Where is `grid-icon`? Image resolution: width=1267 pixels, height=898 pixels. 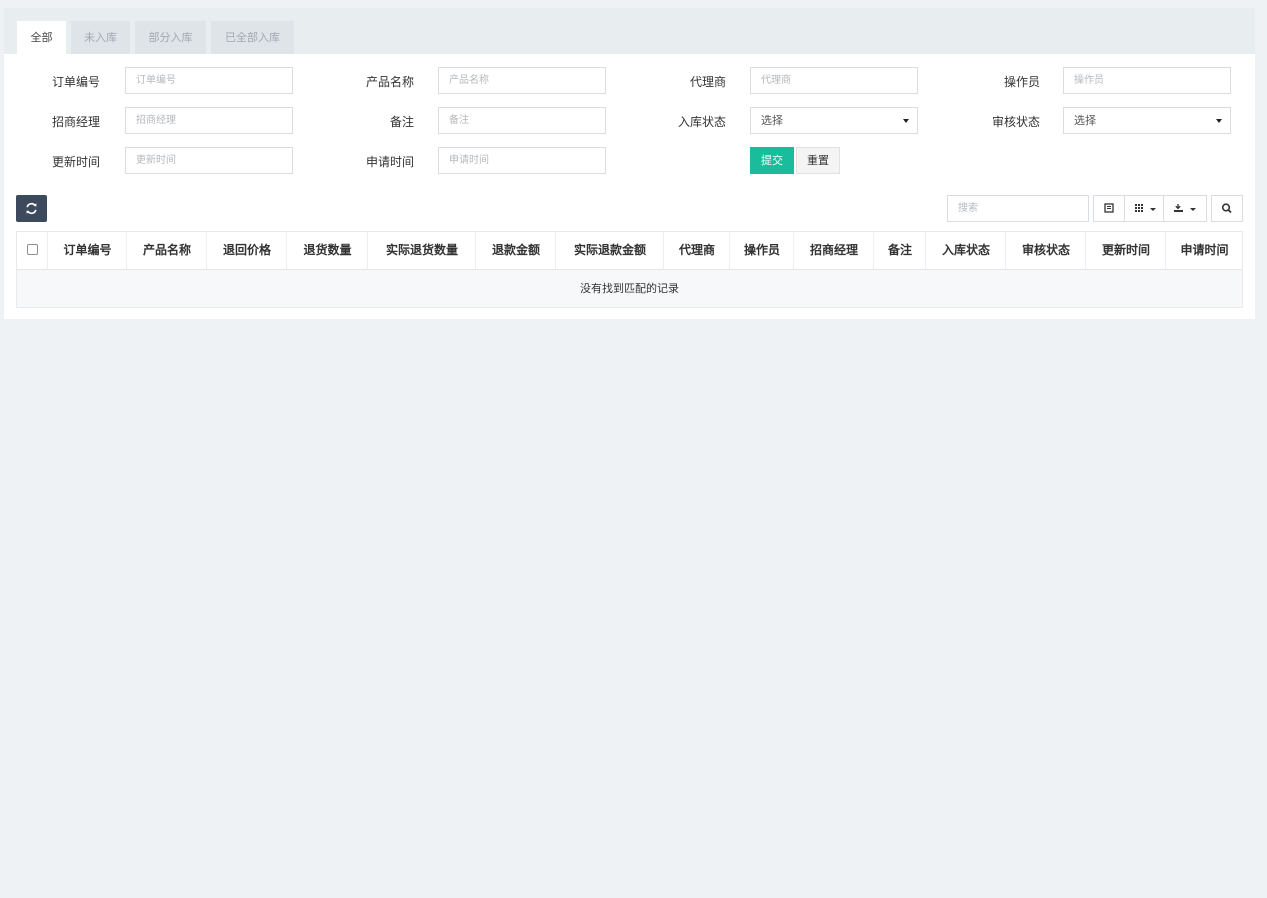 grid-icon is located at coordinates (1139, 208).